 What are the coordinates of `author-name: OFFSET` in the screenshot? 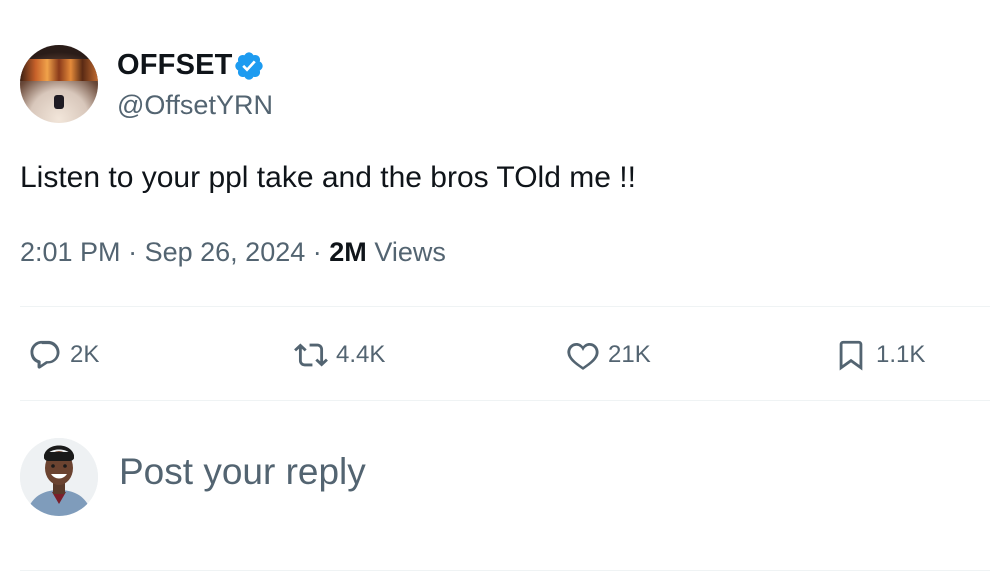 It's located at (175, 65).